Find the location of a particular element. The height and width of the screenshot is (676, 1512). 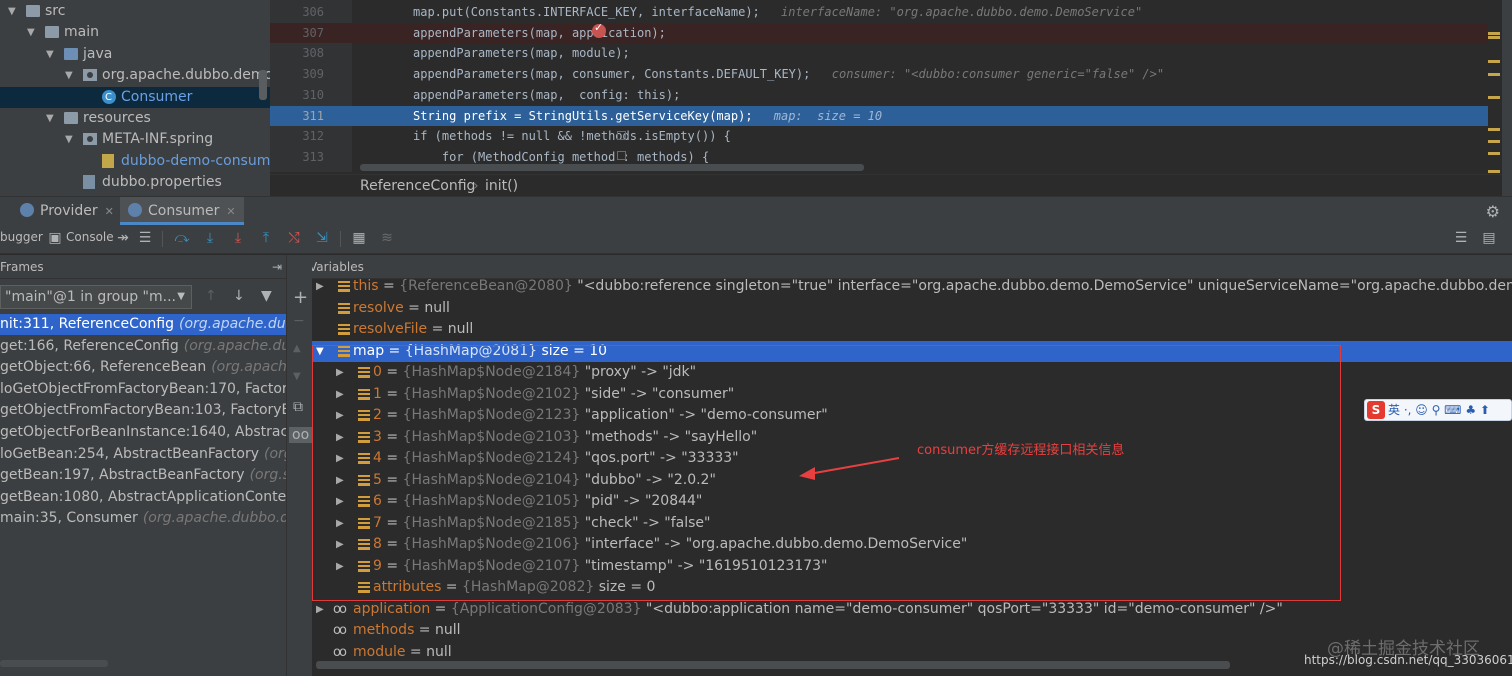

restore-layout-icon: ↠ is located at coordinates (123, 238).